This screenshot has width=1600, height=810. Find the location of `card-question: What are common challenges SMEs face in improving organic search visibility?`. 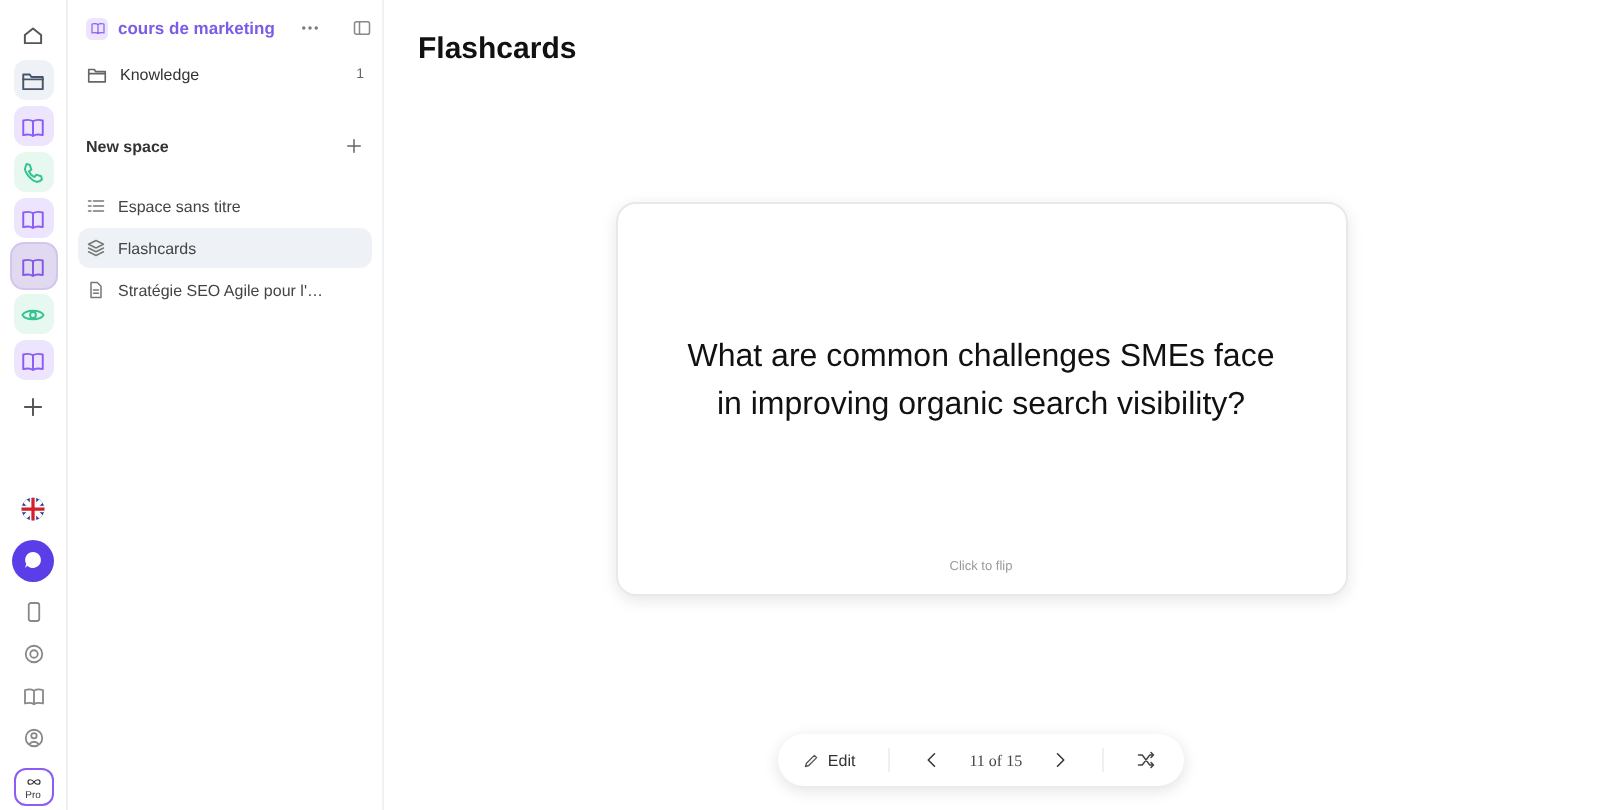

card-question: What are common challenges SMEs face in improving organic search visibility? is located at coordinates (981, 382).